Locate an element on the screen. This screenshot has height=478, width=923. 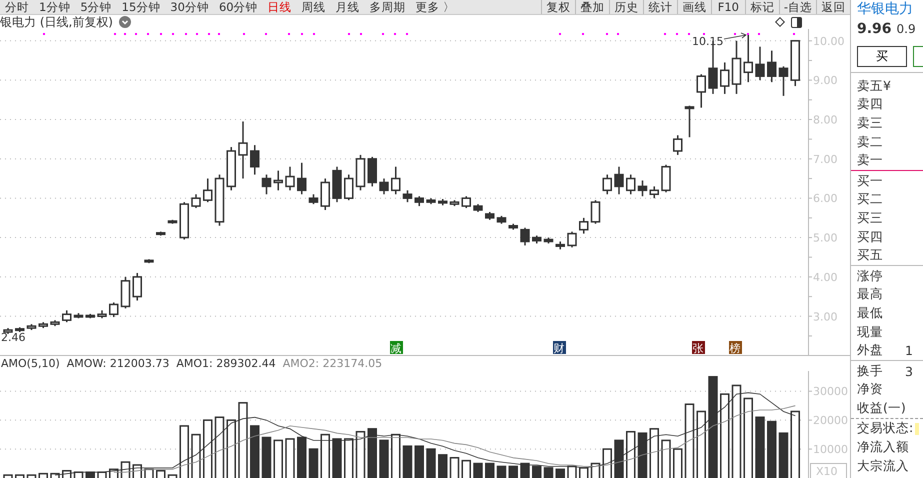
quote-label: 买二 is located at coordinates (870, 199).